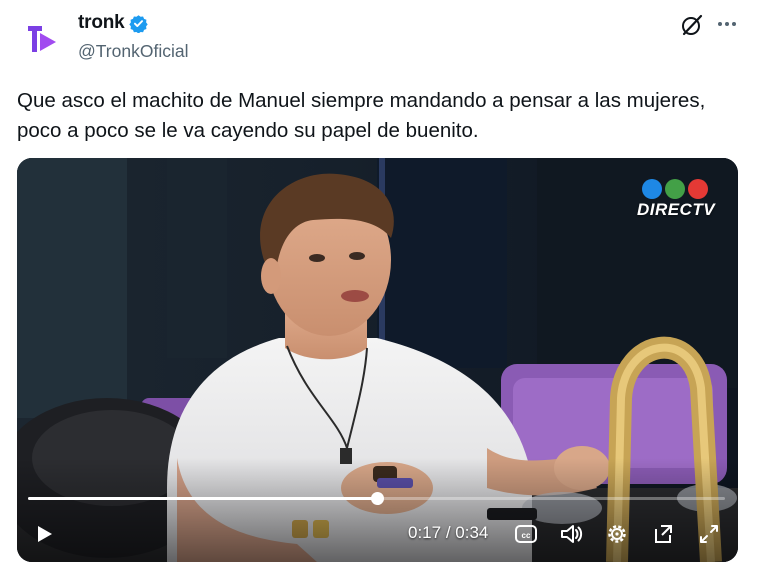 This screenshot has width=767, height=585. I want to click on grok-icon, so click(692, 25).